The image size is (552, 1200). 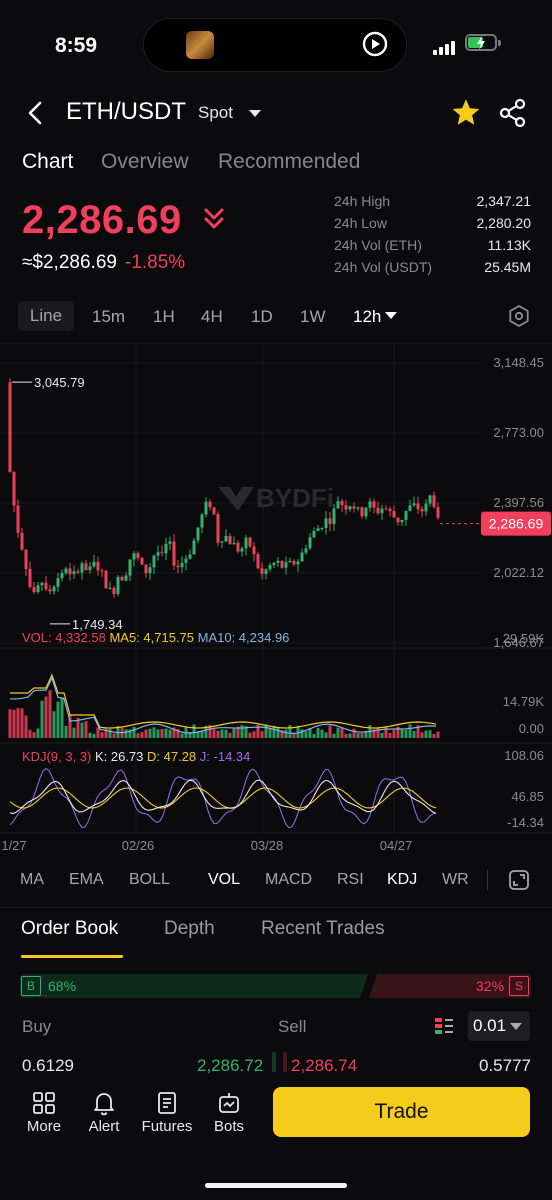 I want to click on indicator-ema: EMA, so click(x=86, y=880).